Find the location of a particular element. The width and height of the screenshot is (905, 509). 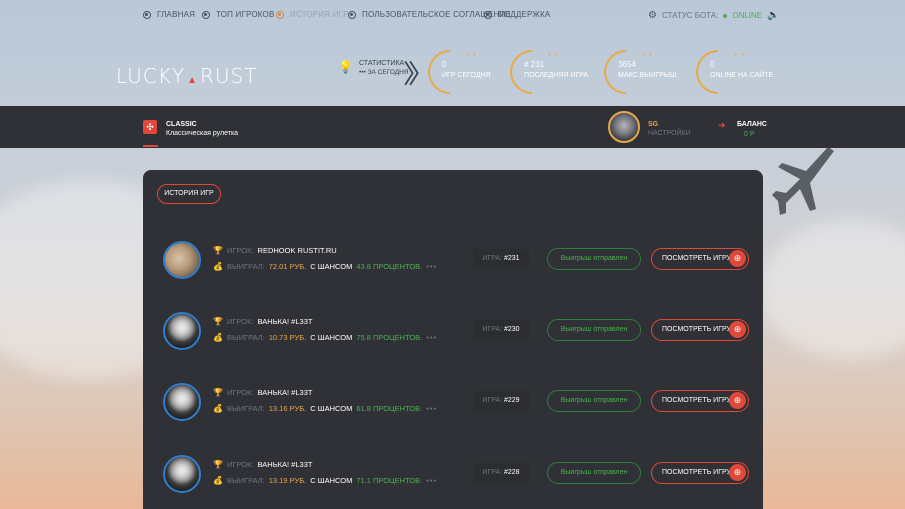

win-amount: 13.16 РУБ. is located at coordinates (287, 408).